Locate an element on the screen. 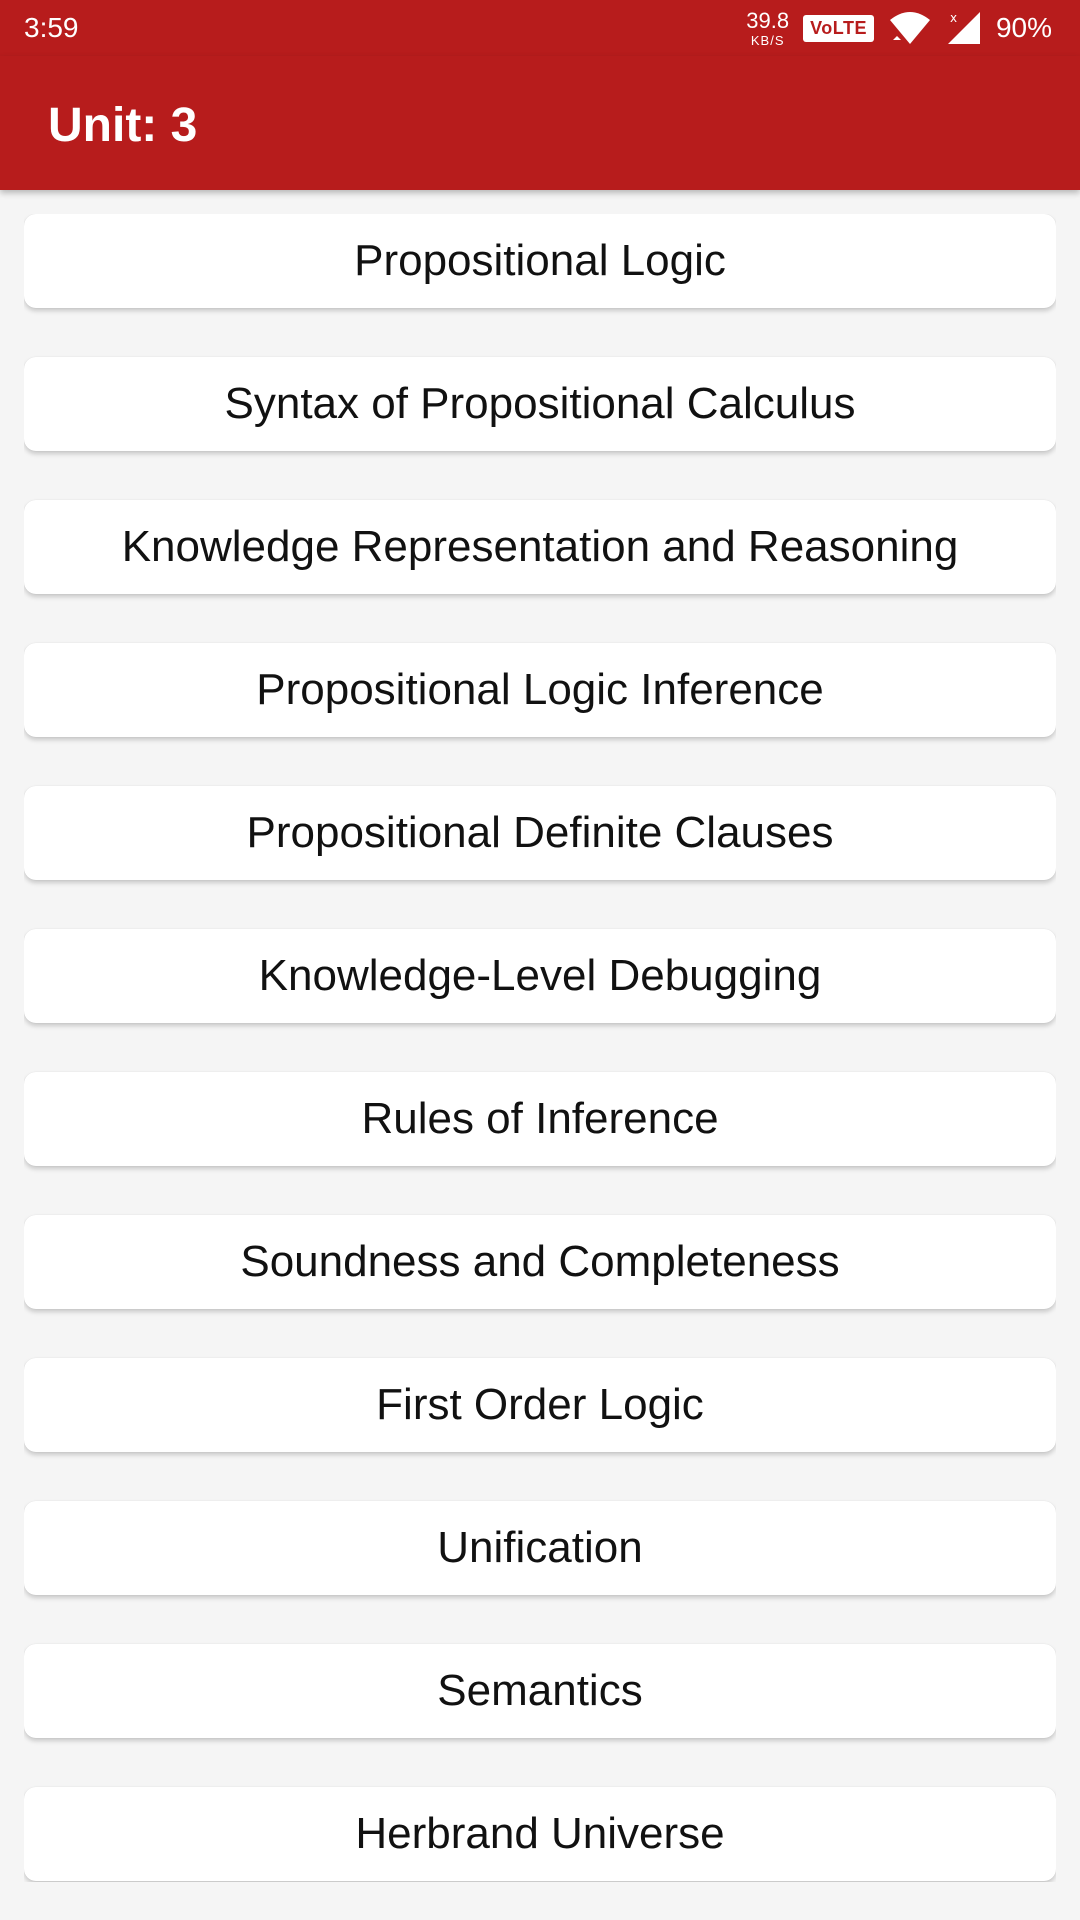 The height and width of the screenshot is (1920, 1080). network-speed: 39.8 KB/S is located at coordinates (768, 27).